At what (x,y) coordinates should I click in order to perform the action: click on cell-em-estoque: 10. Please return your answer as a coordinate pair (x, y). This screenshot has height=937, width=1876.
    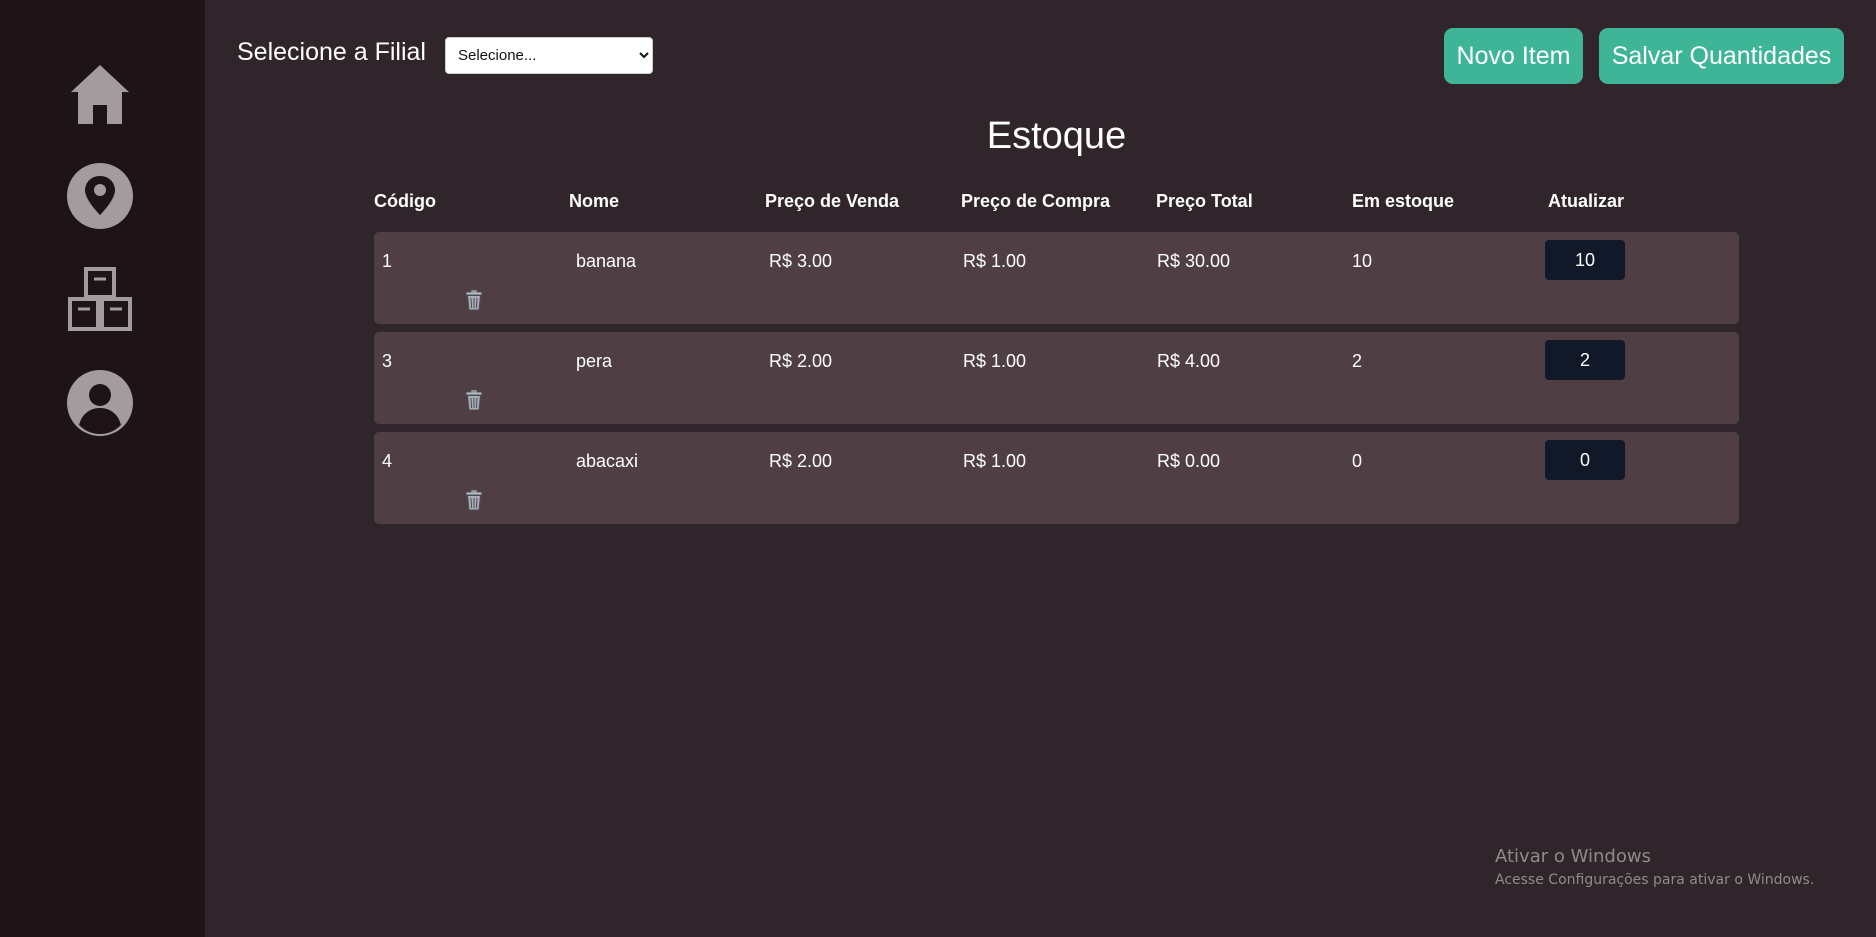
    Looking at the image, I should click on (1362, 261).